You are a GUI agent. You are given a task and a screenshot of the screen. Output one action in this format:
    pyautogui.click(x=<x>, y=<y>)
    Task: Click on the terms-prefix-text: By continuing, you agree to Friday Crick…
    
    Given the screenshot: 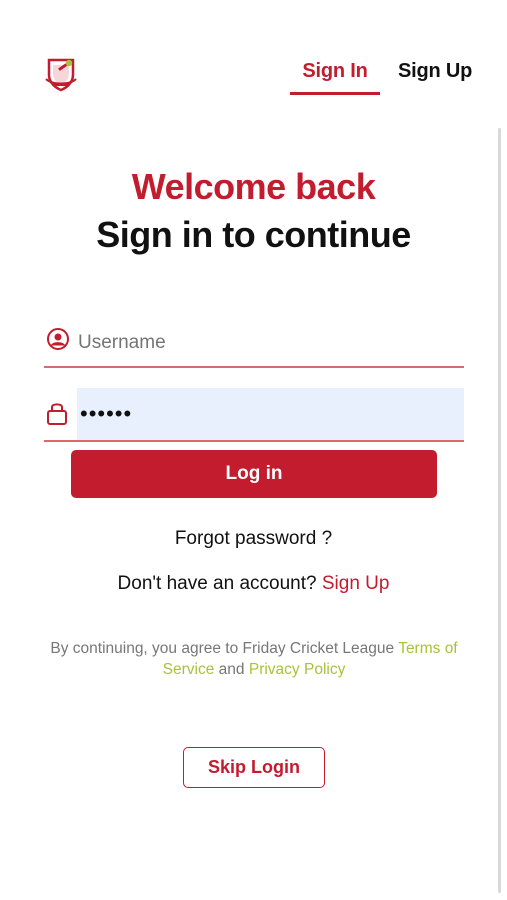 What is the action you would take?
    pyautogui.click(x=222, y=648)
    